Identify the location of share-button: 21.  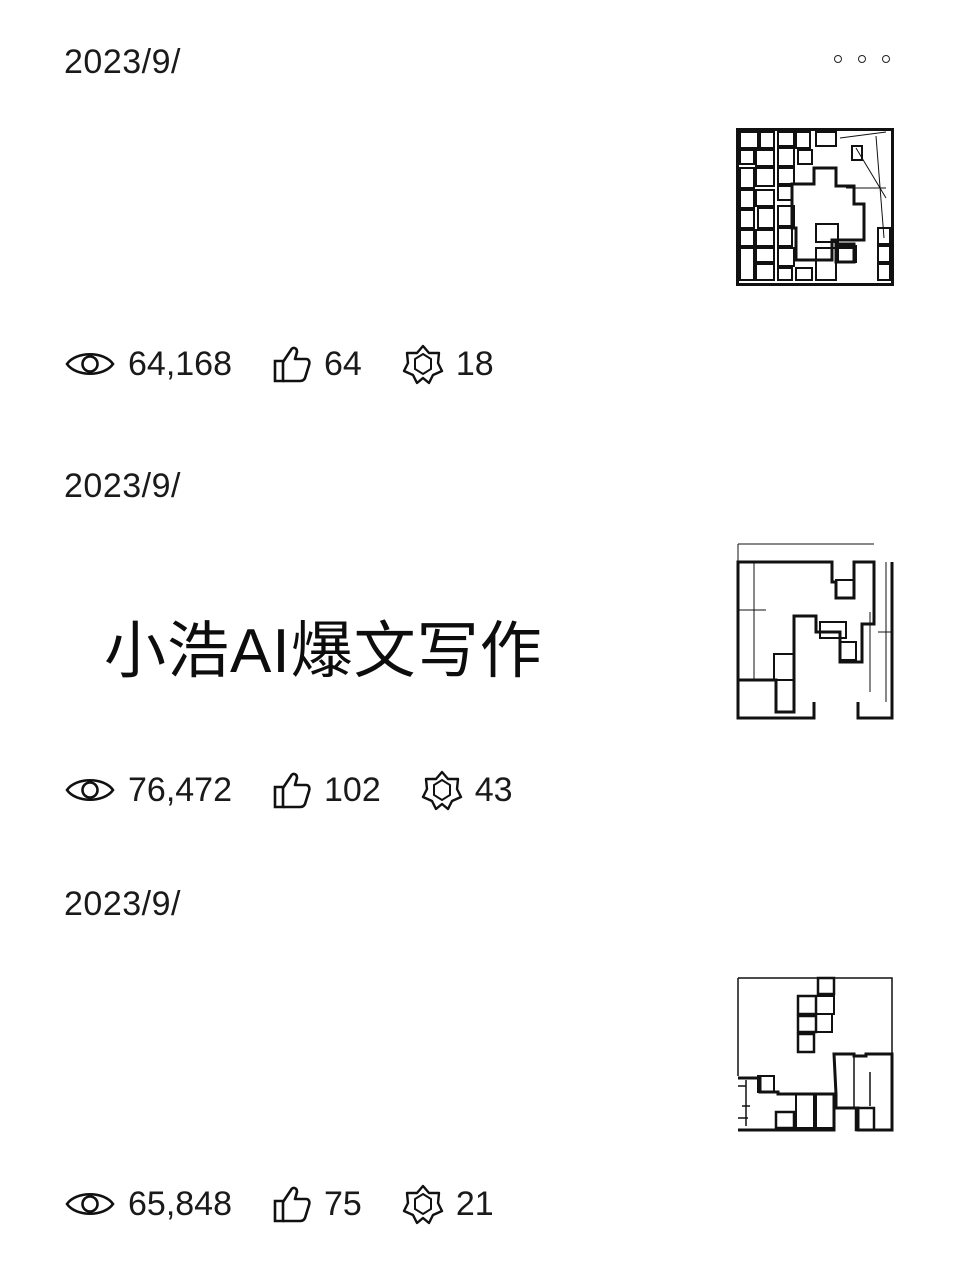
(448, 1204).